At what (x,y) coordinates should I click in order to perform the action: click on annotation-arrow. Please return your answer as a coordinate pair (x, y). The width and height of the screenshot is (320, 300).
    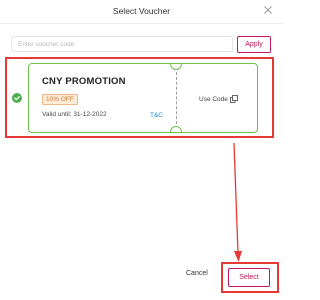
    Looking at the image, I should click on (237, 202).